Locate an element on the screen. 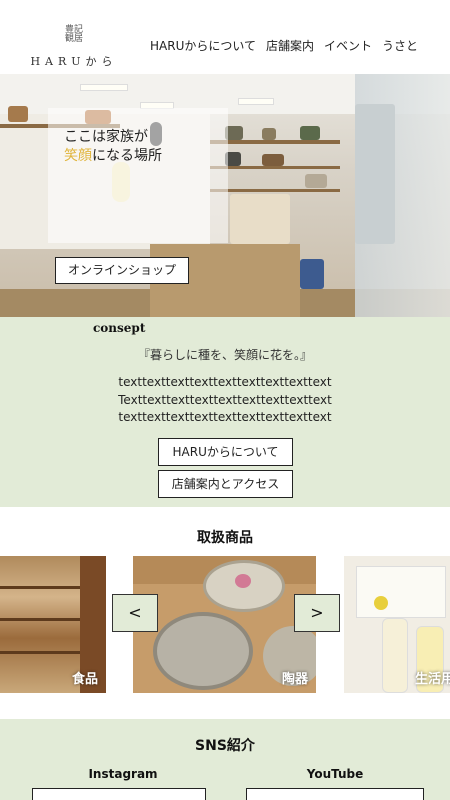 Image resolution: width=450 pixels, height=800 pixels. carousel-next-button: > is located at coordinates (317, 613).